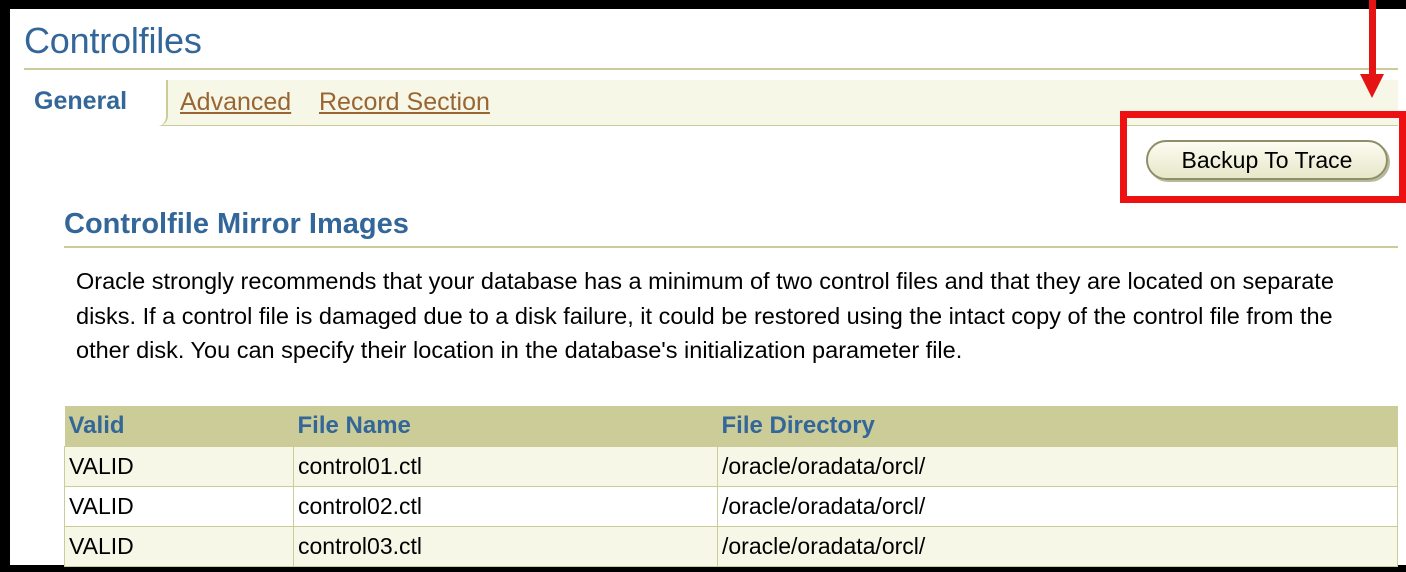  Describe the element at coordinates (505, 426) in the screenshot. I see `column-header-file-name: File Name` at that location.